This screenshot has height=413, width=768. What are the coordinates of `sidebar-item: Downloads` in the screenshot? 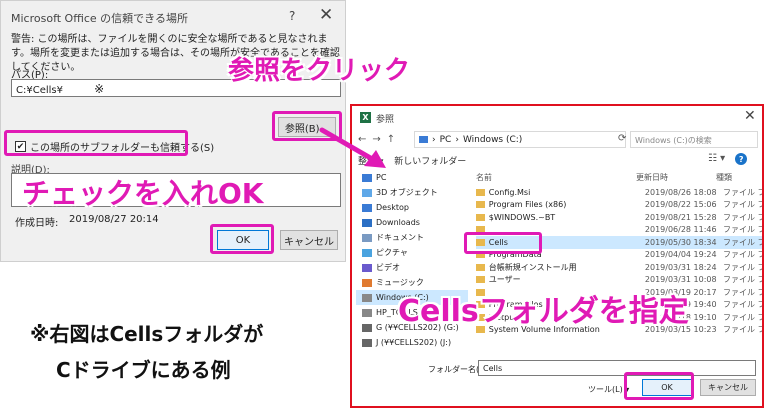 It's located at (412, 222).